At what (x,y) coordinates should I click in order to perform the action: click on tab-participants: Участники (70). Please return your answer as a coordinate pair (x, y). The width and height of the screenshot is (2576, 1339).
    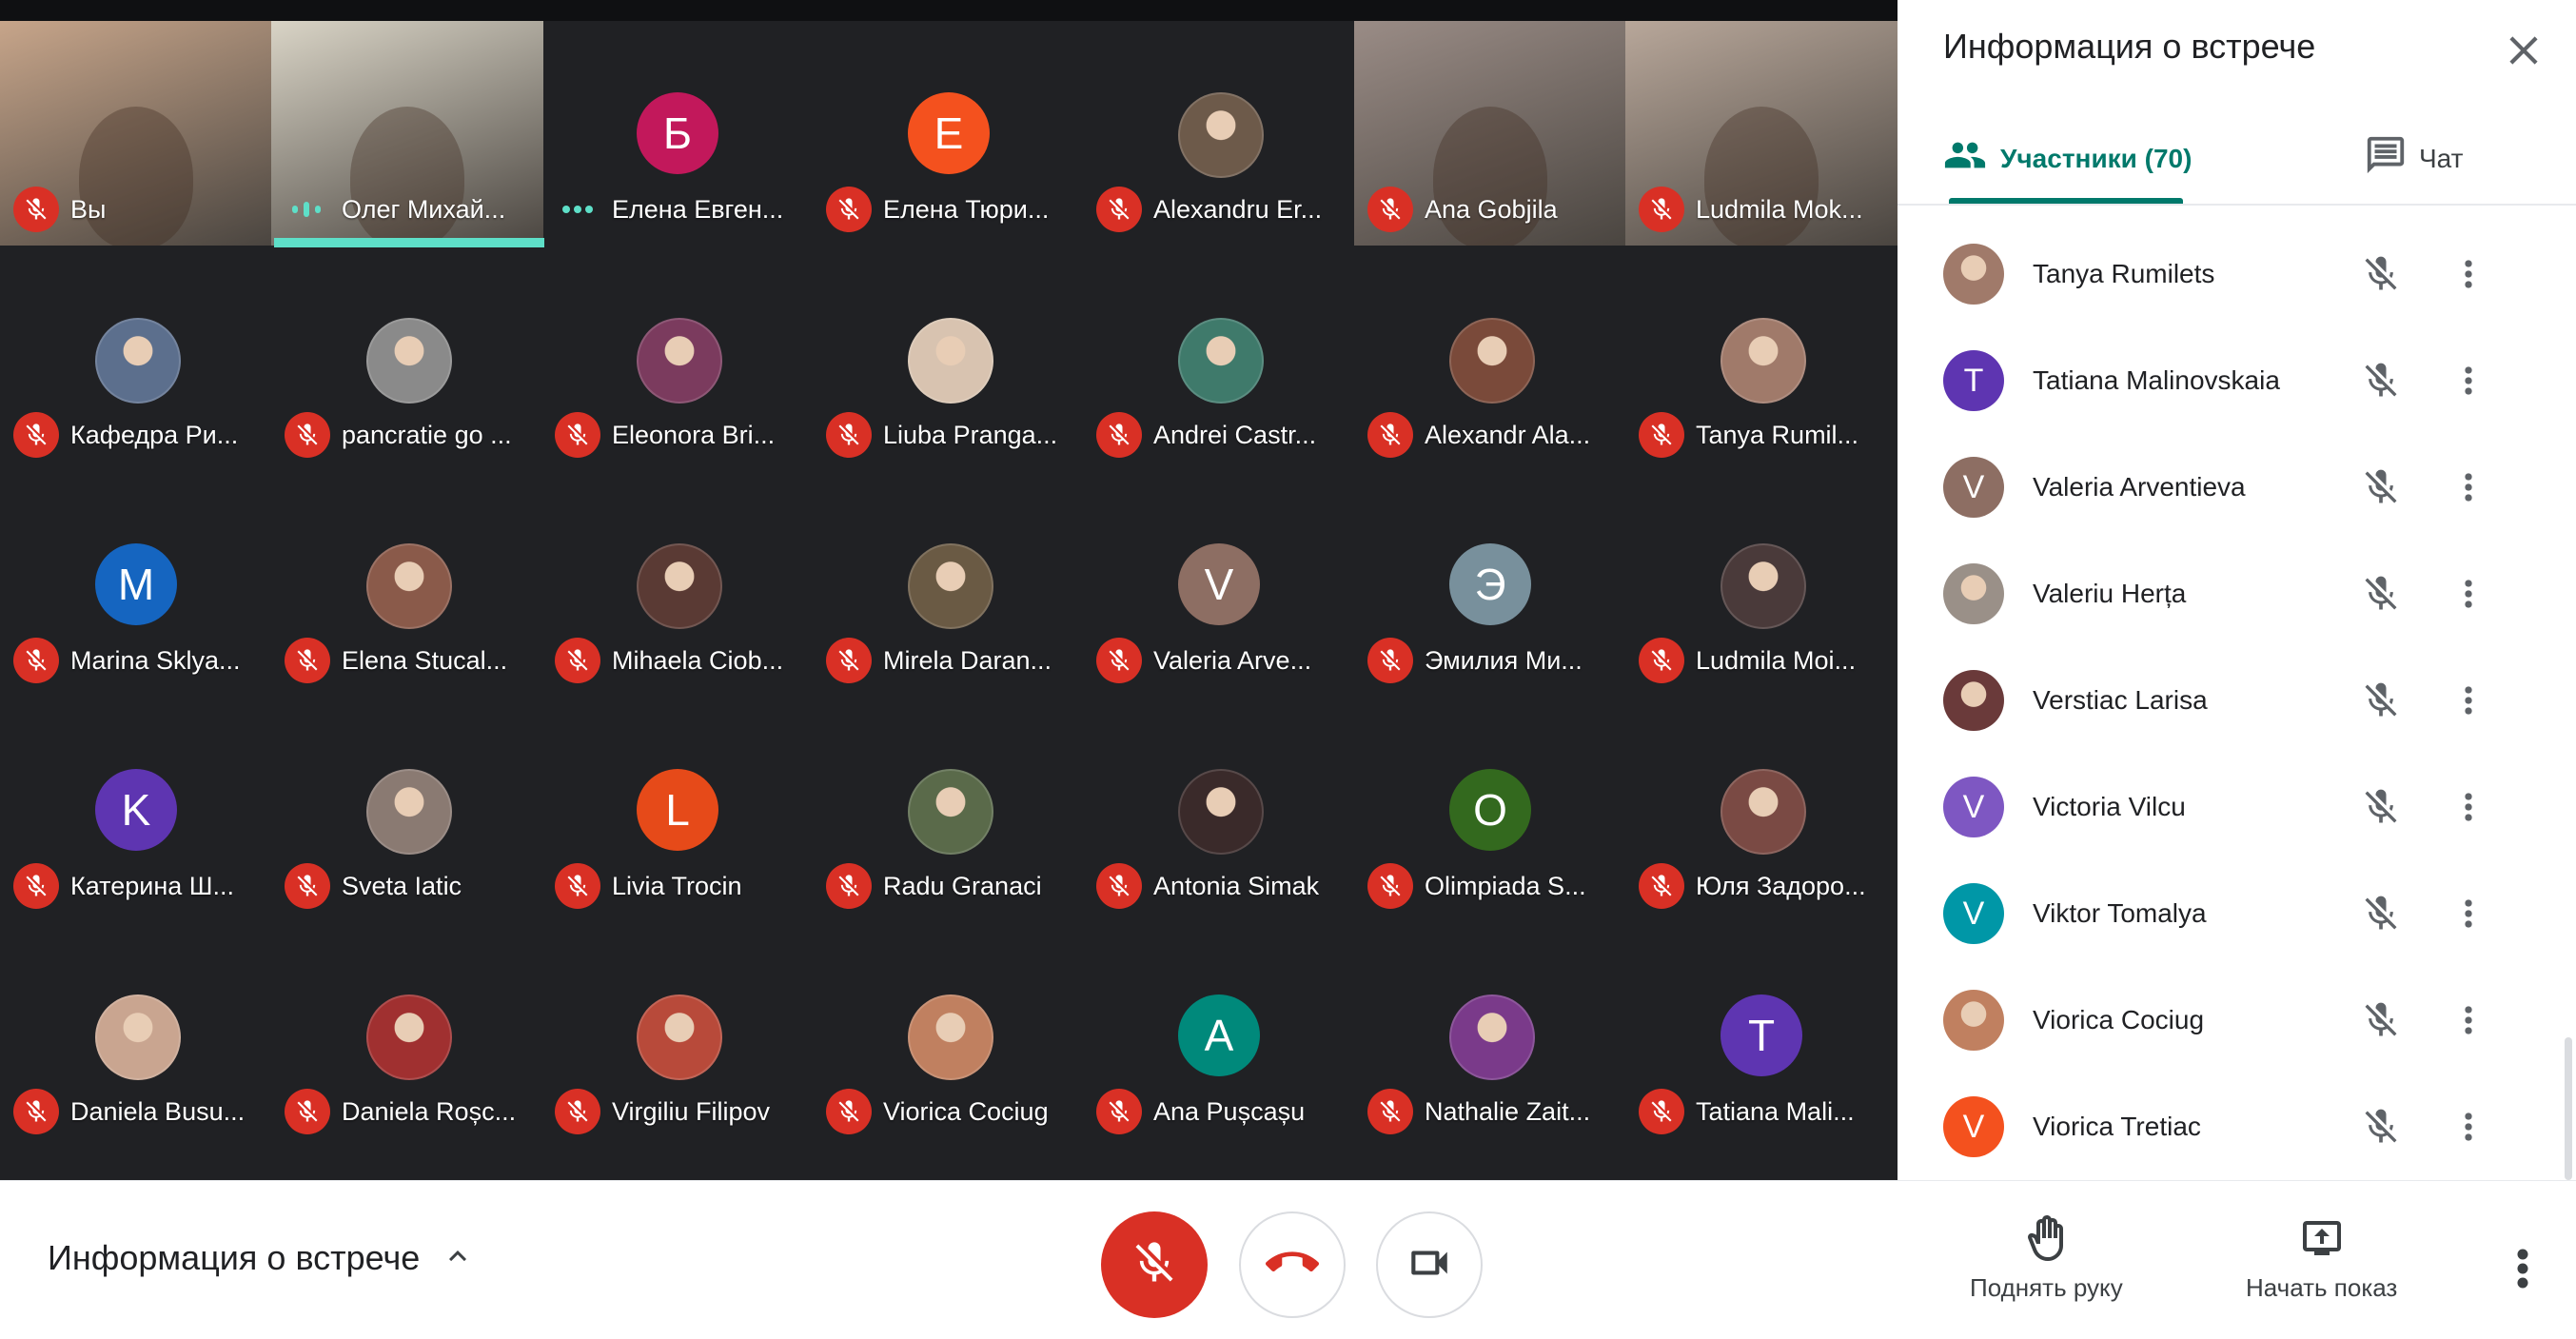
    Looking at the image, I should click on (2067, 158).